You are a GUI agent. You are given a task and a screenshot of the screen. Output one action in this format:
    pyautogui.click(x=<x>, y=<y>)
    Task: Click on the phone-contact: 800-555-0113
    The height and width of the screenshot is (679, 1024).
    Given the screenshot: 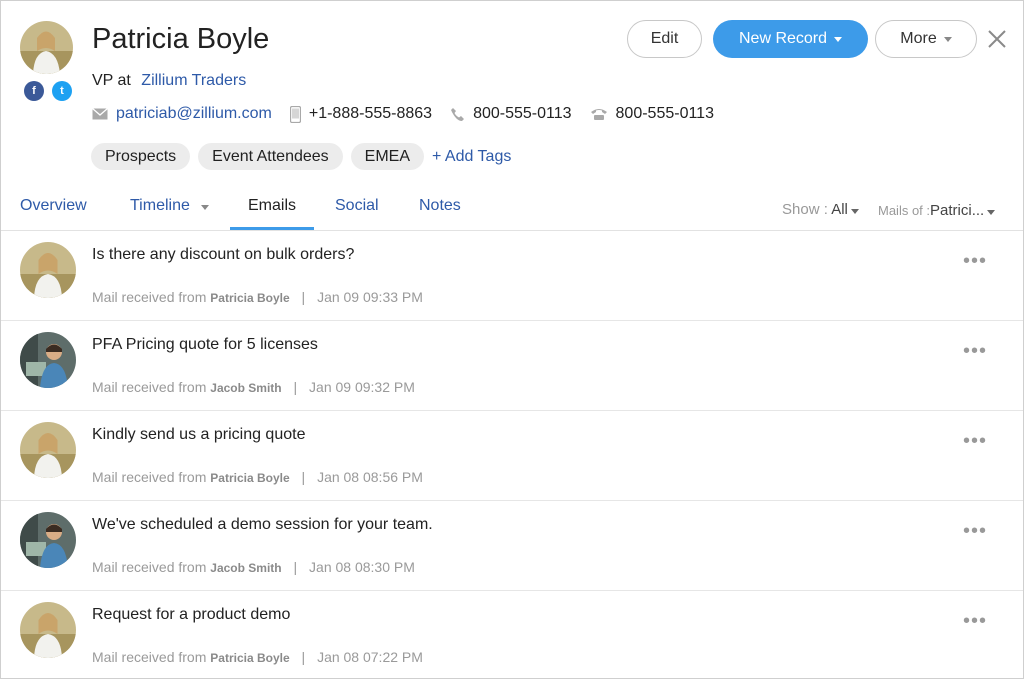 What is the action you would take?
    pyautogui.click(x=511, y=114)
    